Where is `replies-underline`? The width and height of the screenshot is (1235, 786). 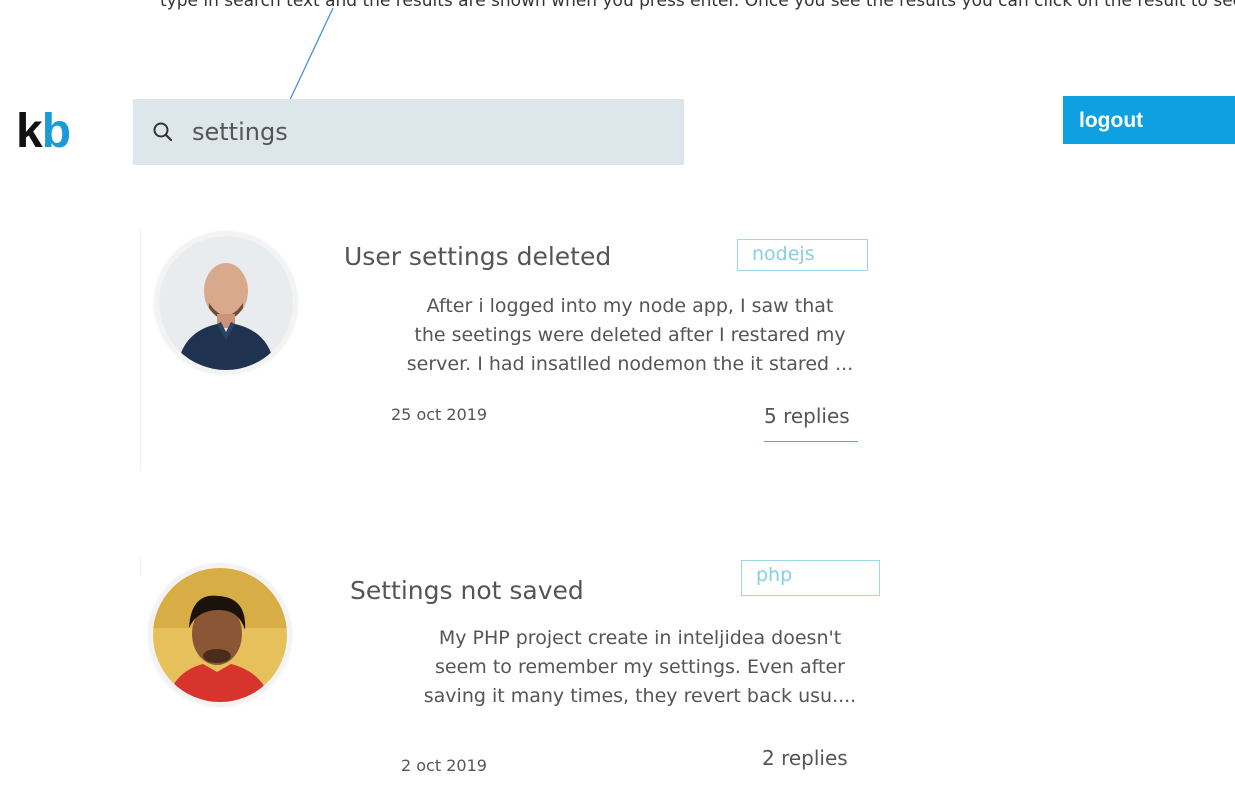 replies-underline is located at coordinates (811, 441).